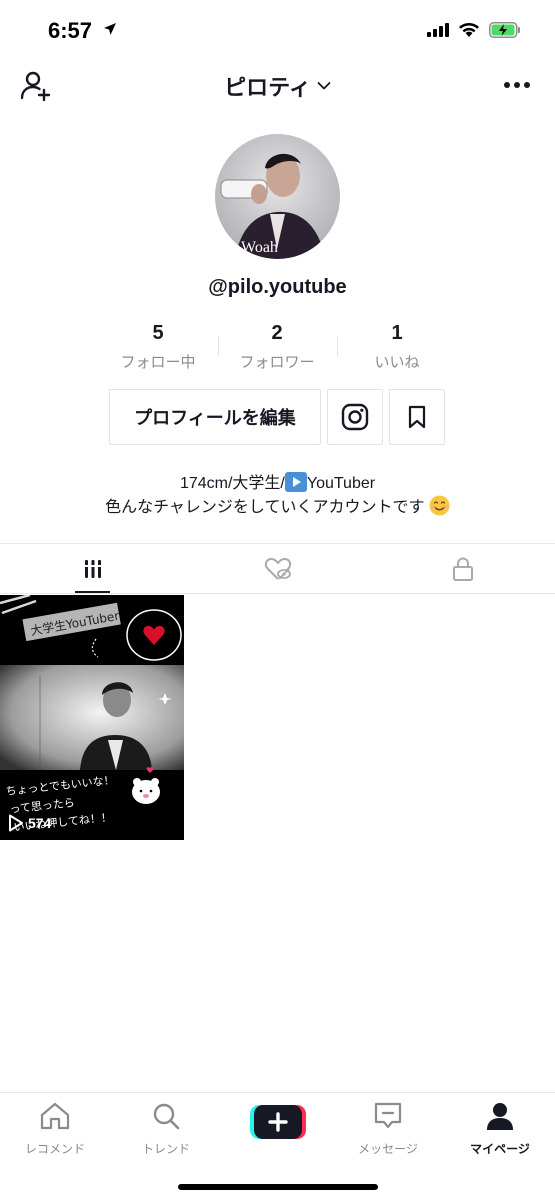  I want to click on bio-line-2: 色んなチャレンジをしていくアカウントです, so click(277, 507).